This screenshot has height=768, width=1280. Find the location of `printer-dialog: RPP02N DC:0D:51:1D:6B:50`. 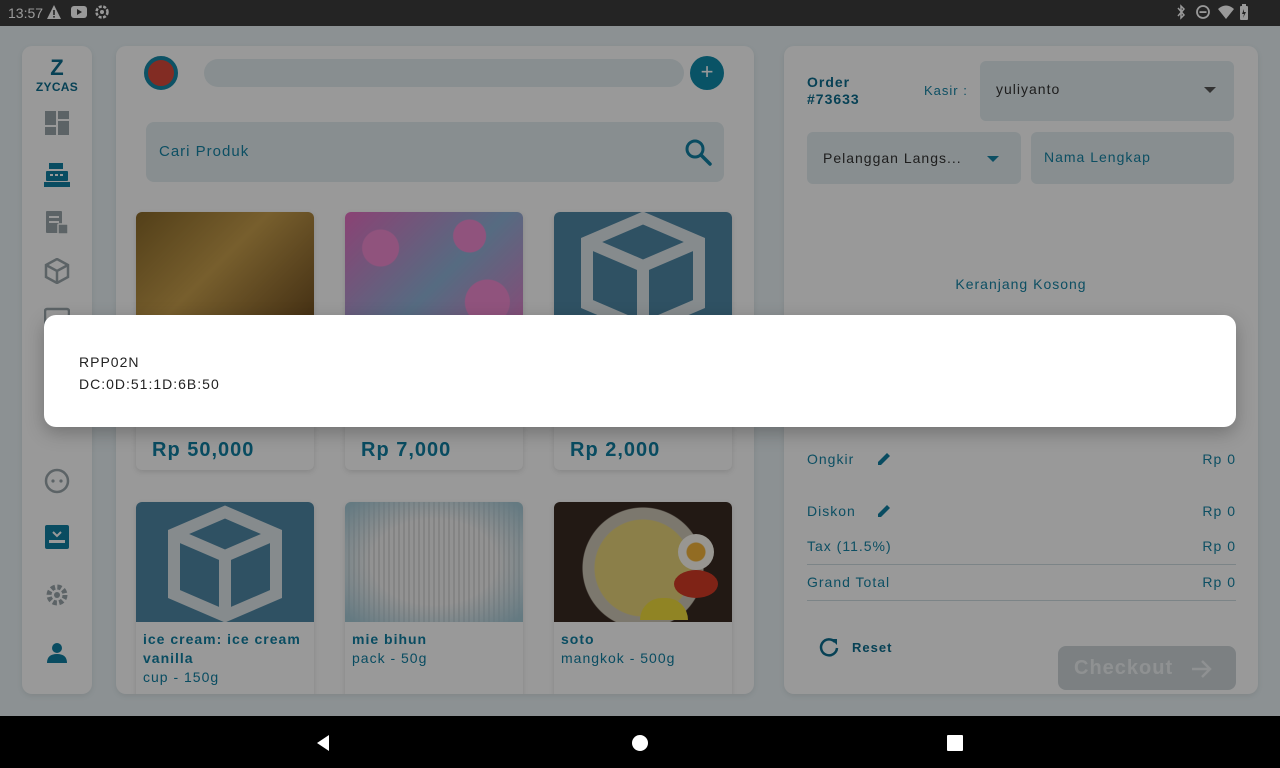

printer-dialog: RPP02N DC:0D:51:1D:6B:50 is located at coordinates (640, 371).